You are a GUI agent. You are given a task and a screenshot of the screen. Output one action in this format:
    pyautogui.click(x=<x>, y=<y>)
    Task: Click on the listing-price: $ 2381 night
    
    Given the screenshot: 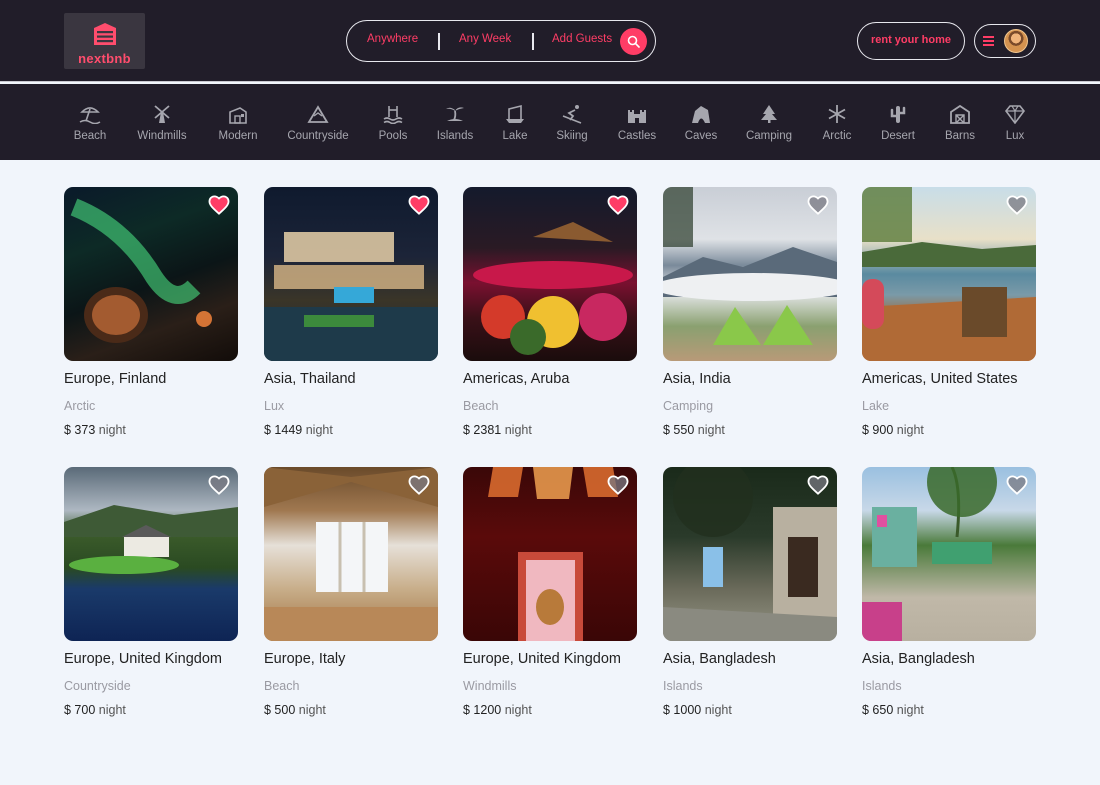 What is the action you would take?
    pyautogui.click(x=497, y=430)
    